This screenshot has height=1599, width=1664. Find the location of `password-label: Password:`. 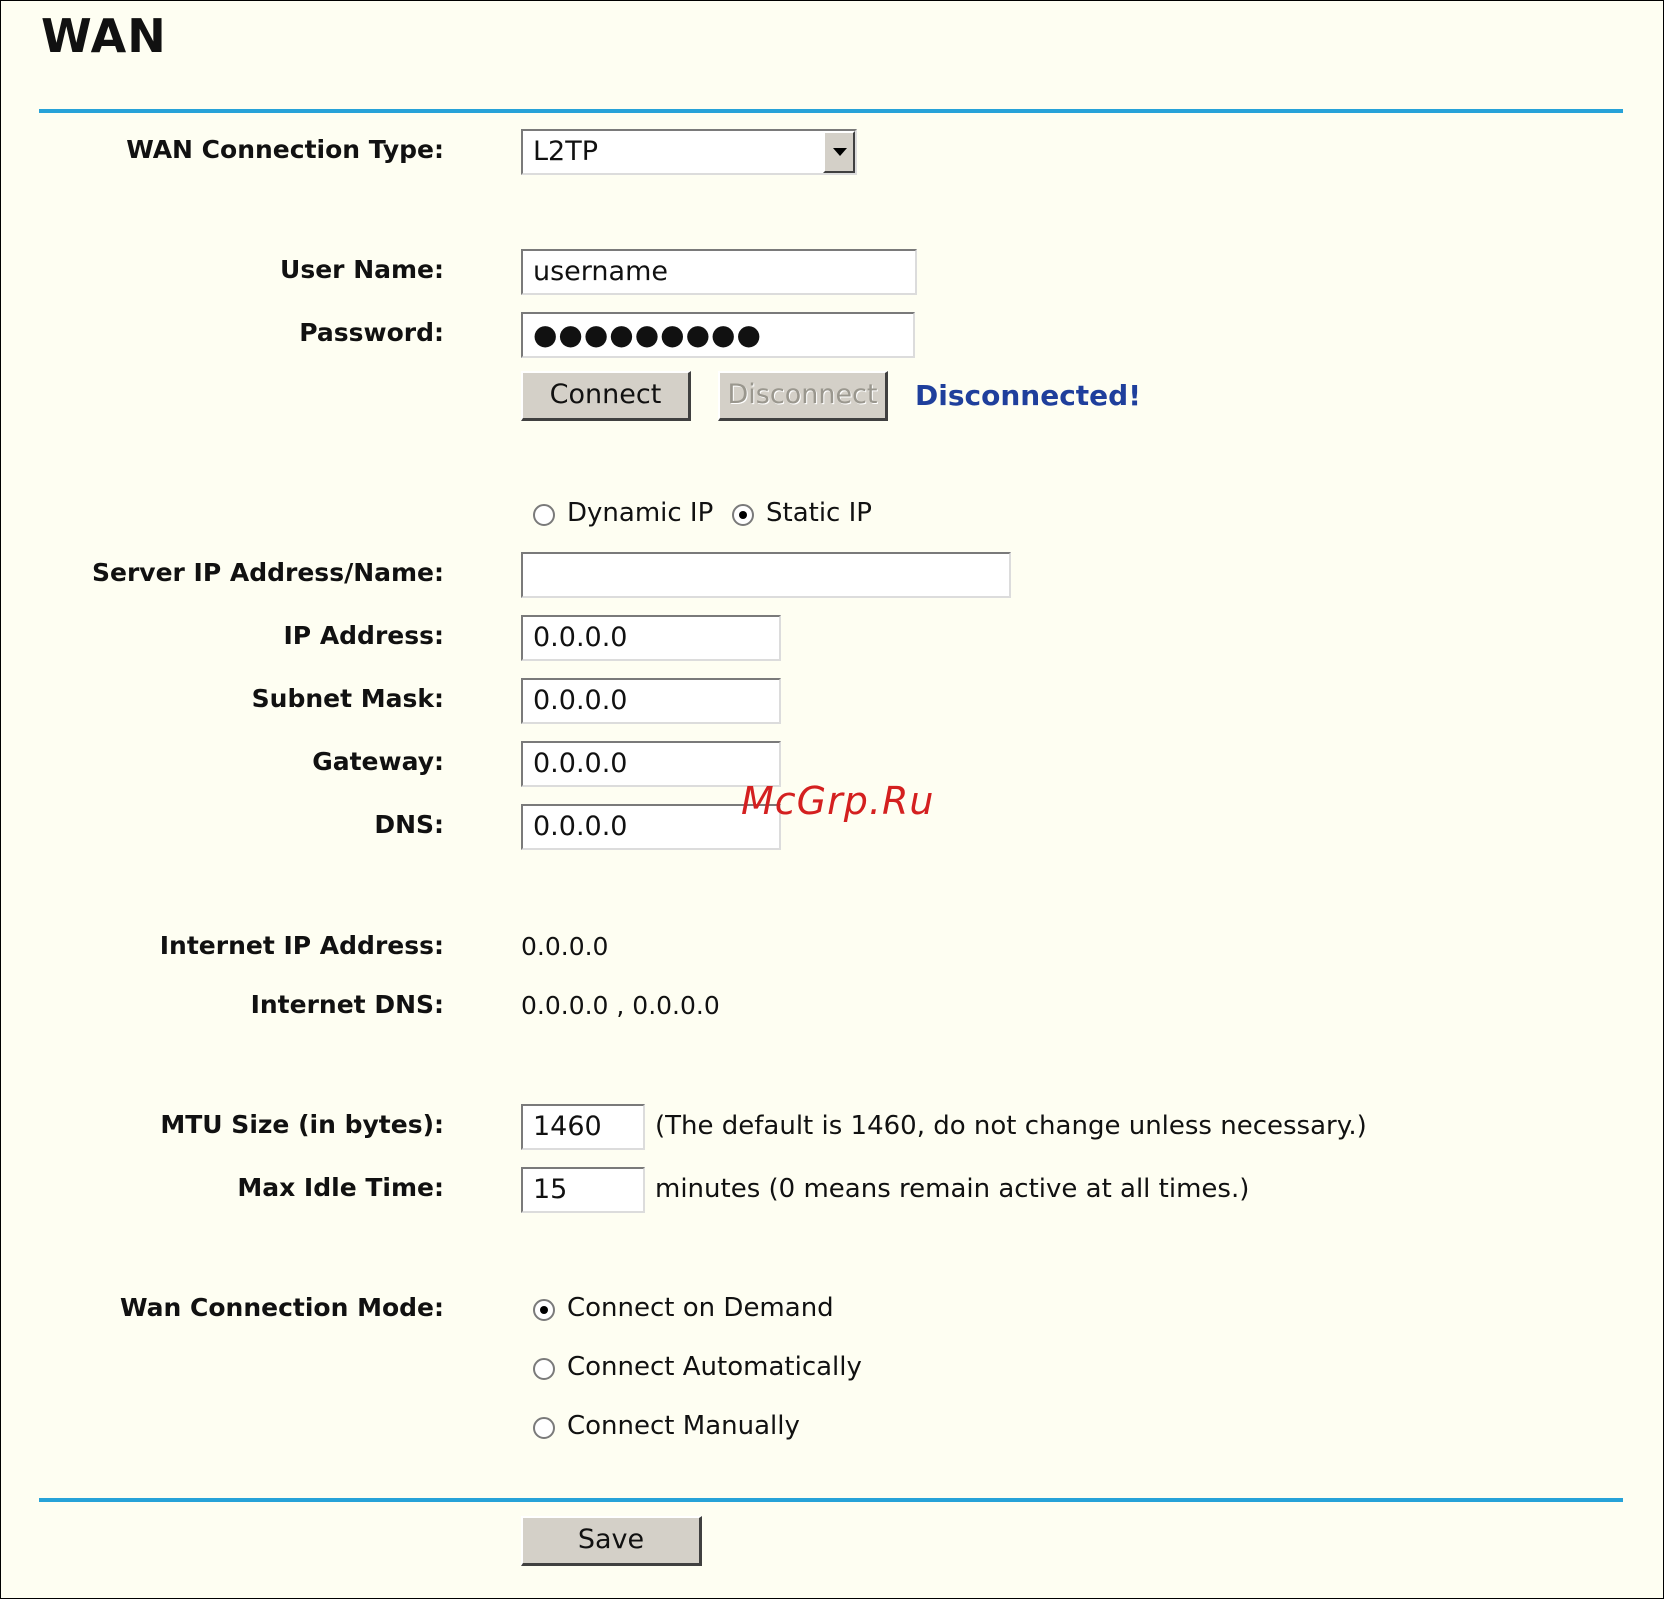

password-label: Password: is located at coordinates (371, 332).